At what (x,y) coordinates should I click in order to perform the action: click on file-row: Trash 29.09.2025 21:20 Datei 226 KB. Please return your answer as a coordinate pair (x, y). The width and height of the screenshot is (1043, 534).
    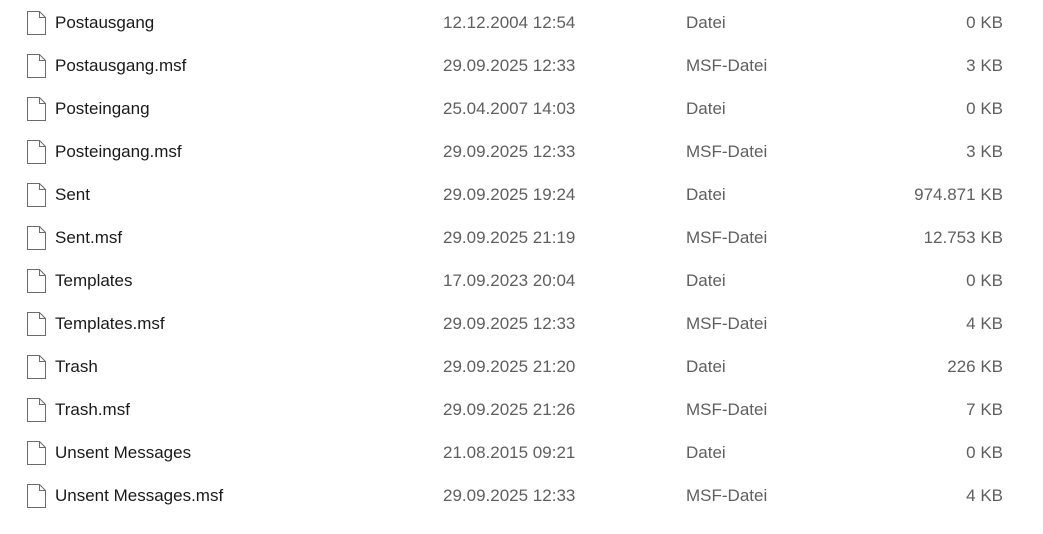
    Looking at the image, I should click on (521, 367).